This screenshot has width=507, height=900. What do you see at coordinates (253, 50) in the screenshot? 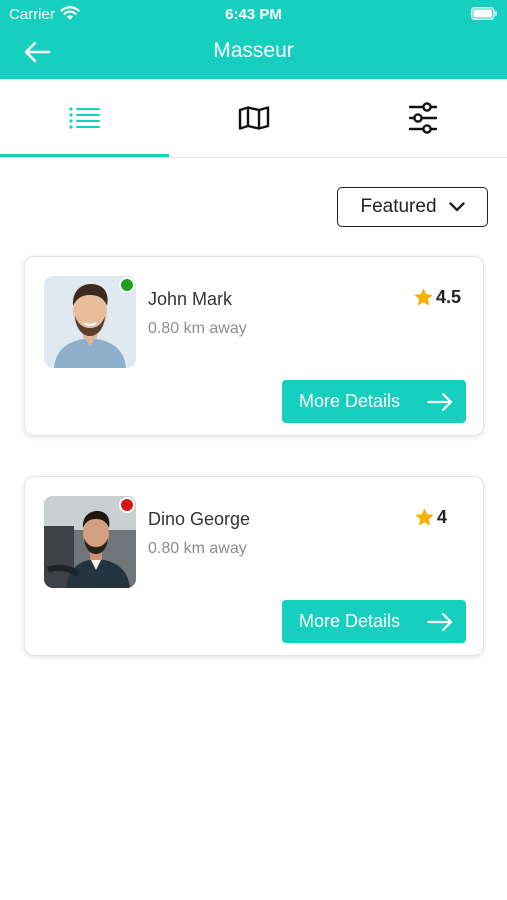
I see `page-title: Masseur` at bounding box center [253, 50].